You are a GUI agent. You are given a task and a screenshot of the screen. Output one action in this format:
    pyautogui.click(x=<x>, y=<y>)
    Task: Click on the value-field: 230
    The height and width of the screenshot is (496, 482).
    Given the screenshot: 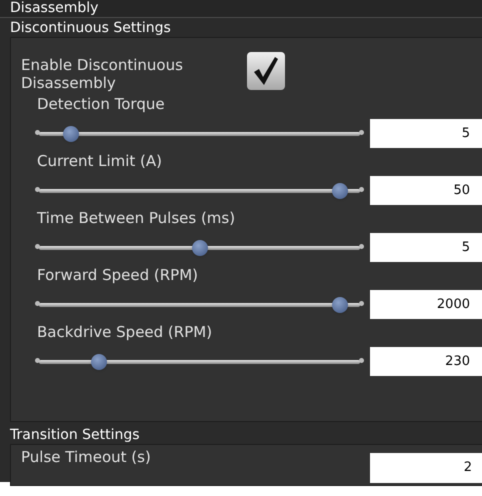 What is the action you would take?
    pyautogui.click(x=426, y=361)
    